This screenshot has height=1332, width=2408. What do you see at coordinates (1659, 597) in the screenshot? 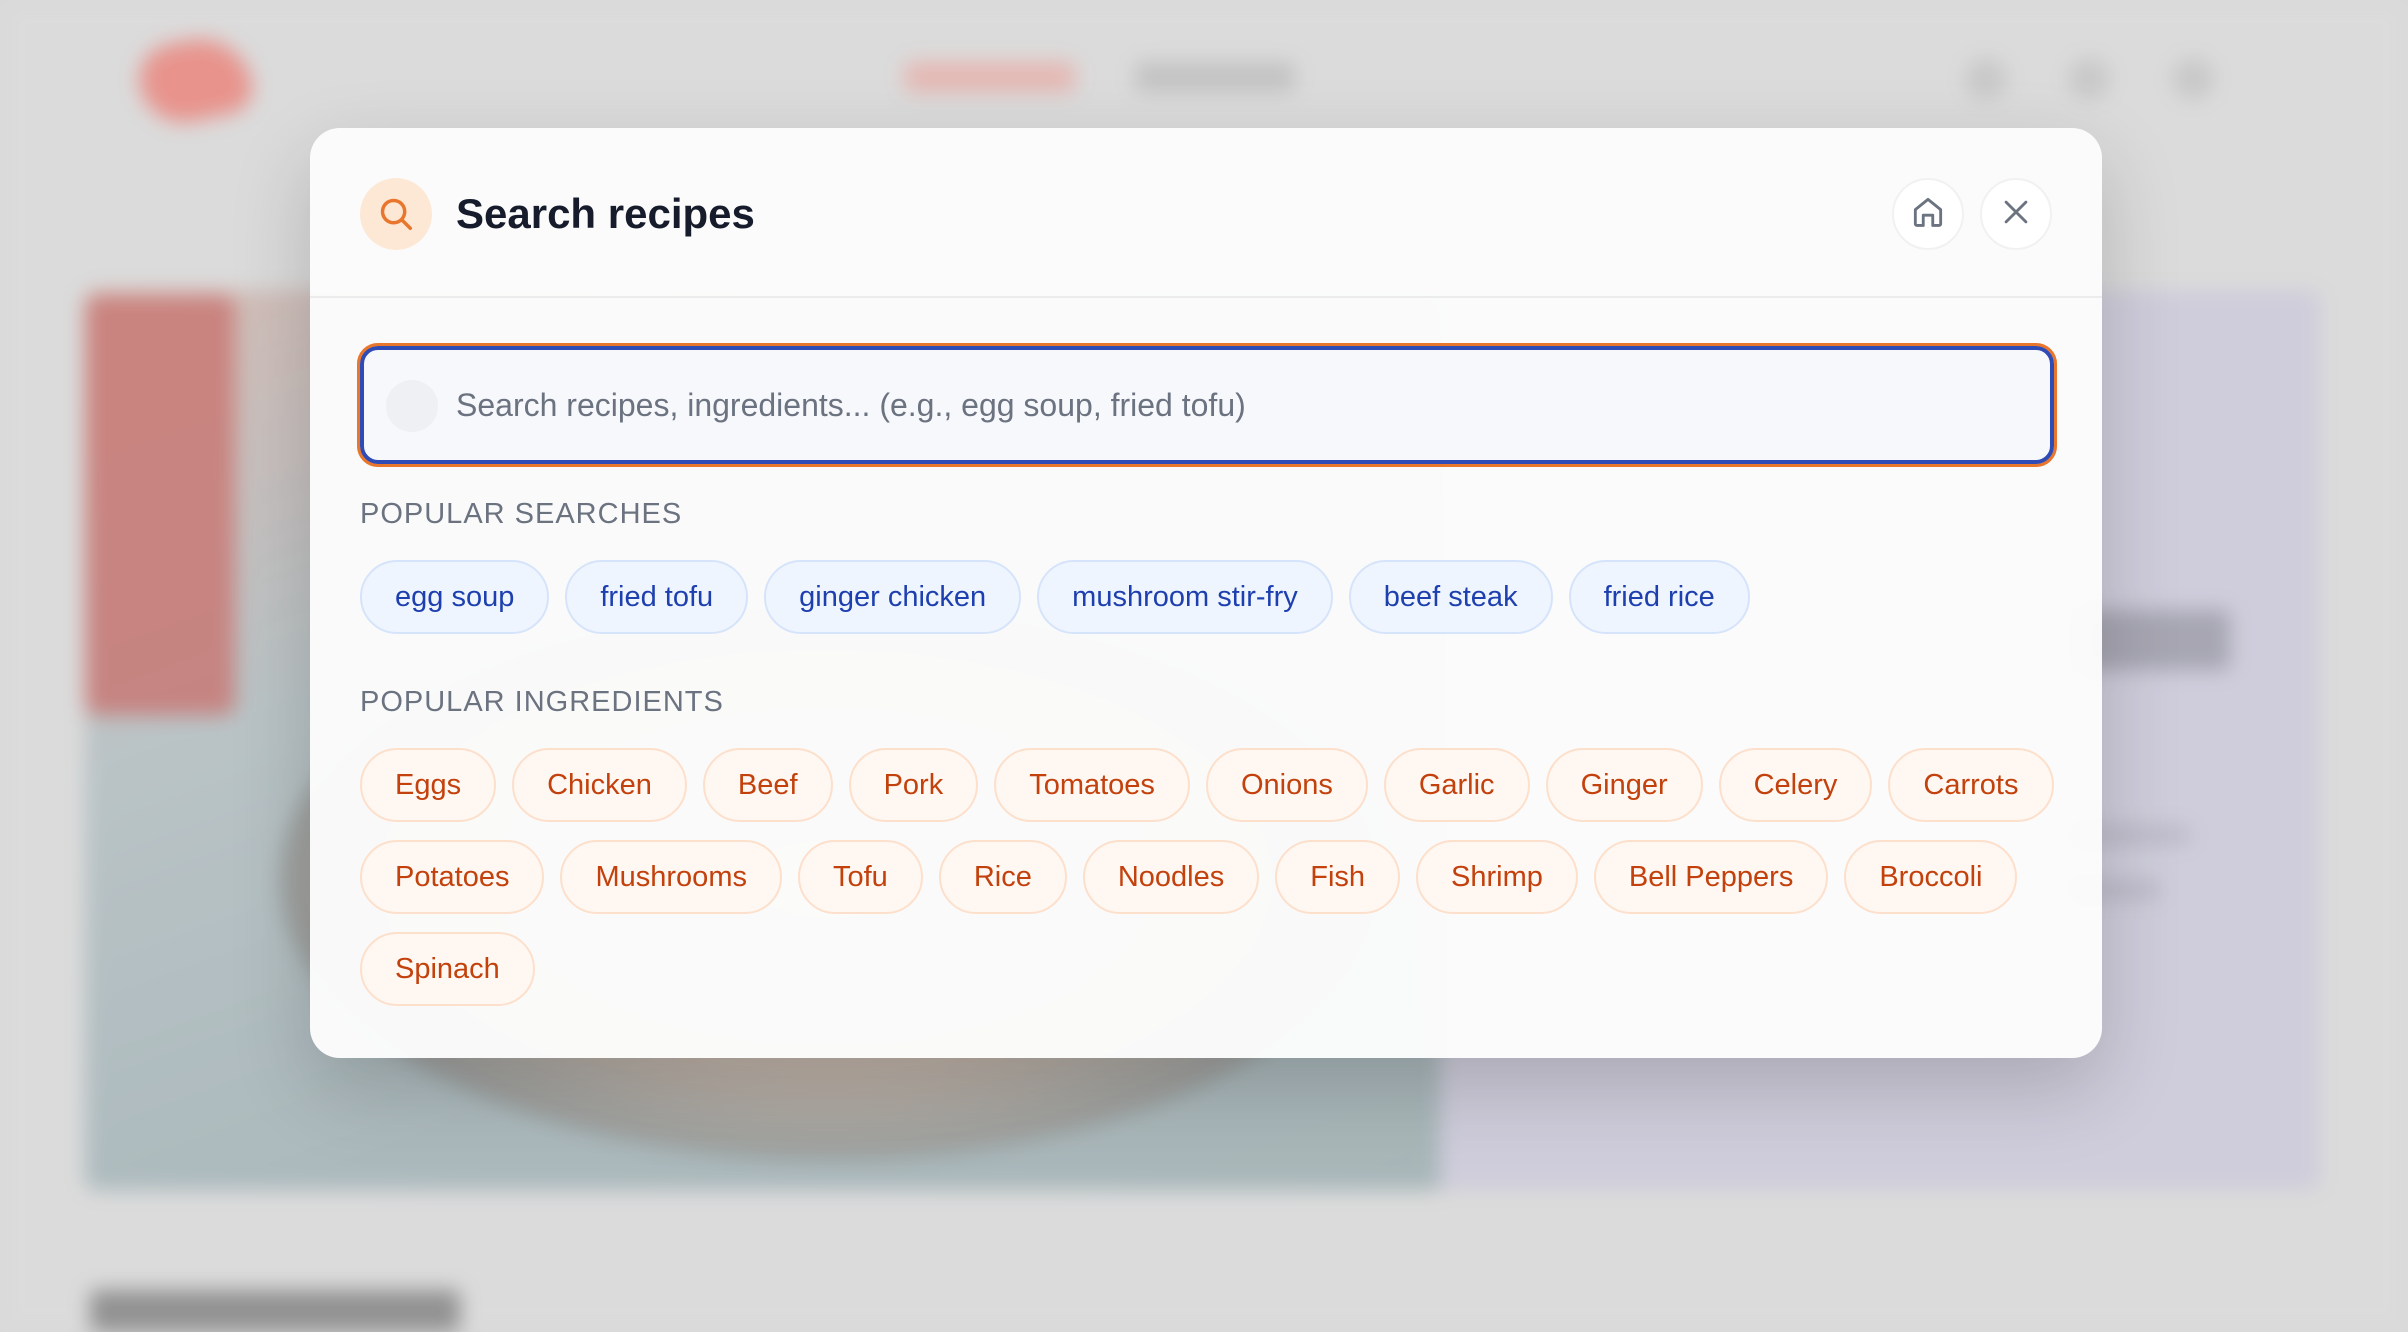
I see `popular-search-chip: fried rice` at bounding box center [1659, 597].